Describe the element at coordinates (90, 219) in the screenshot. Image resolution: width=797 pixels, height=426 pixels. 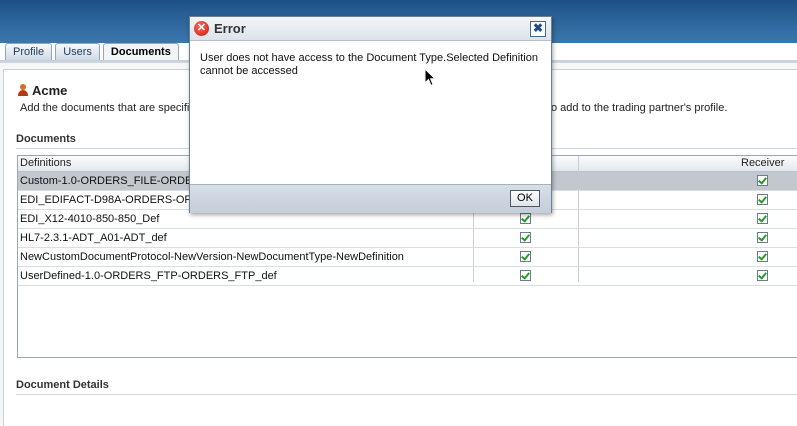
I see `definition-name: EDI_X12-4010-850-850_Def` at that location.